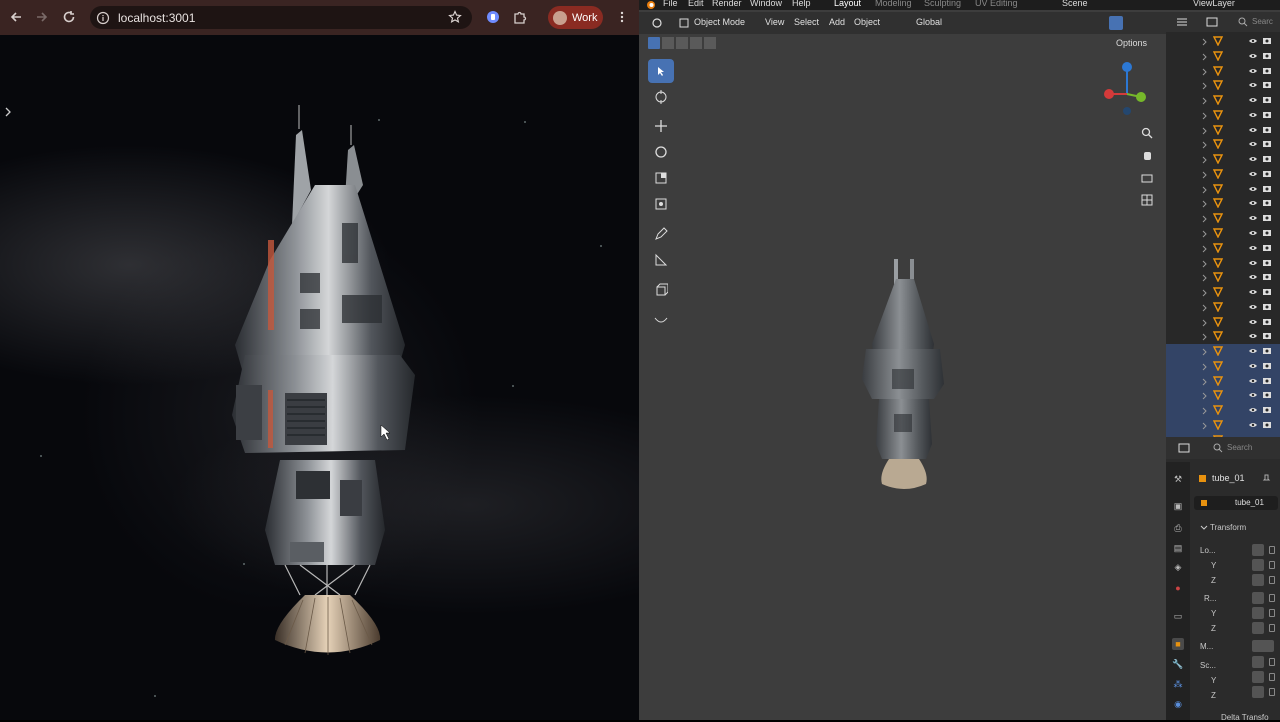  What do you see at coordinates (661, 260) in the screenshot?
I see `measure-tool` at bounding box center [661, 260].